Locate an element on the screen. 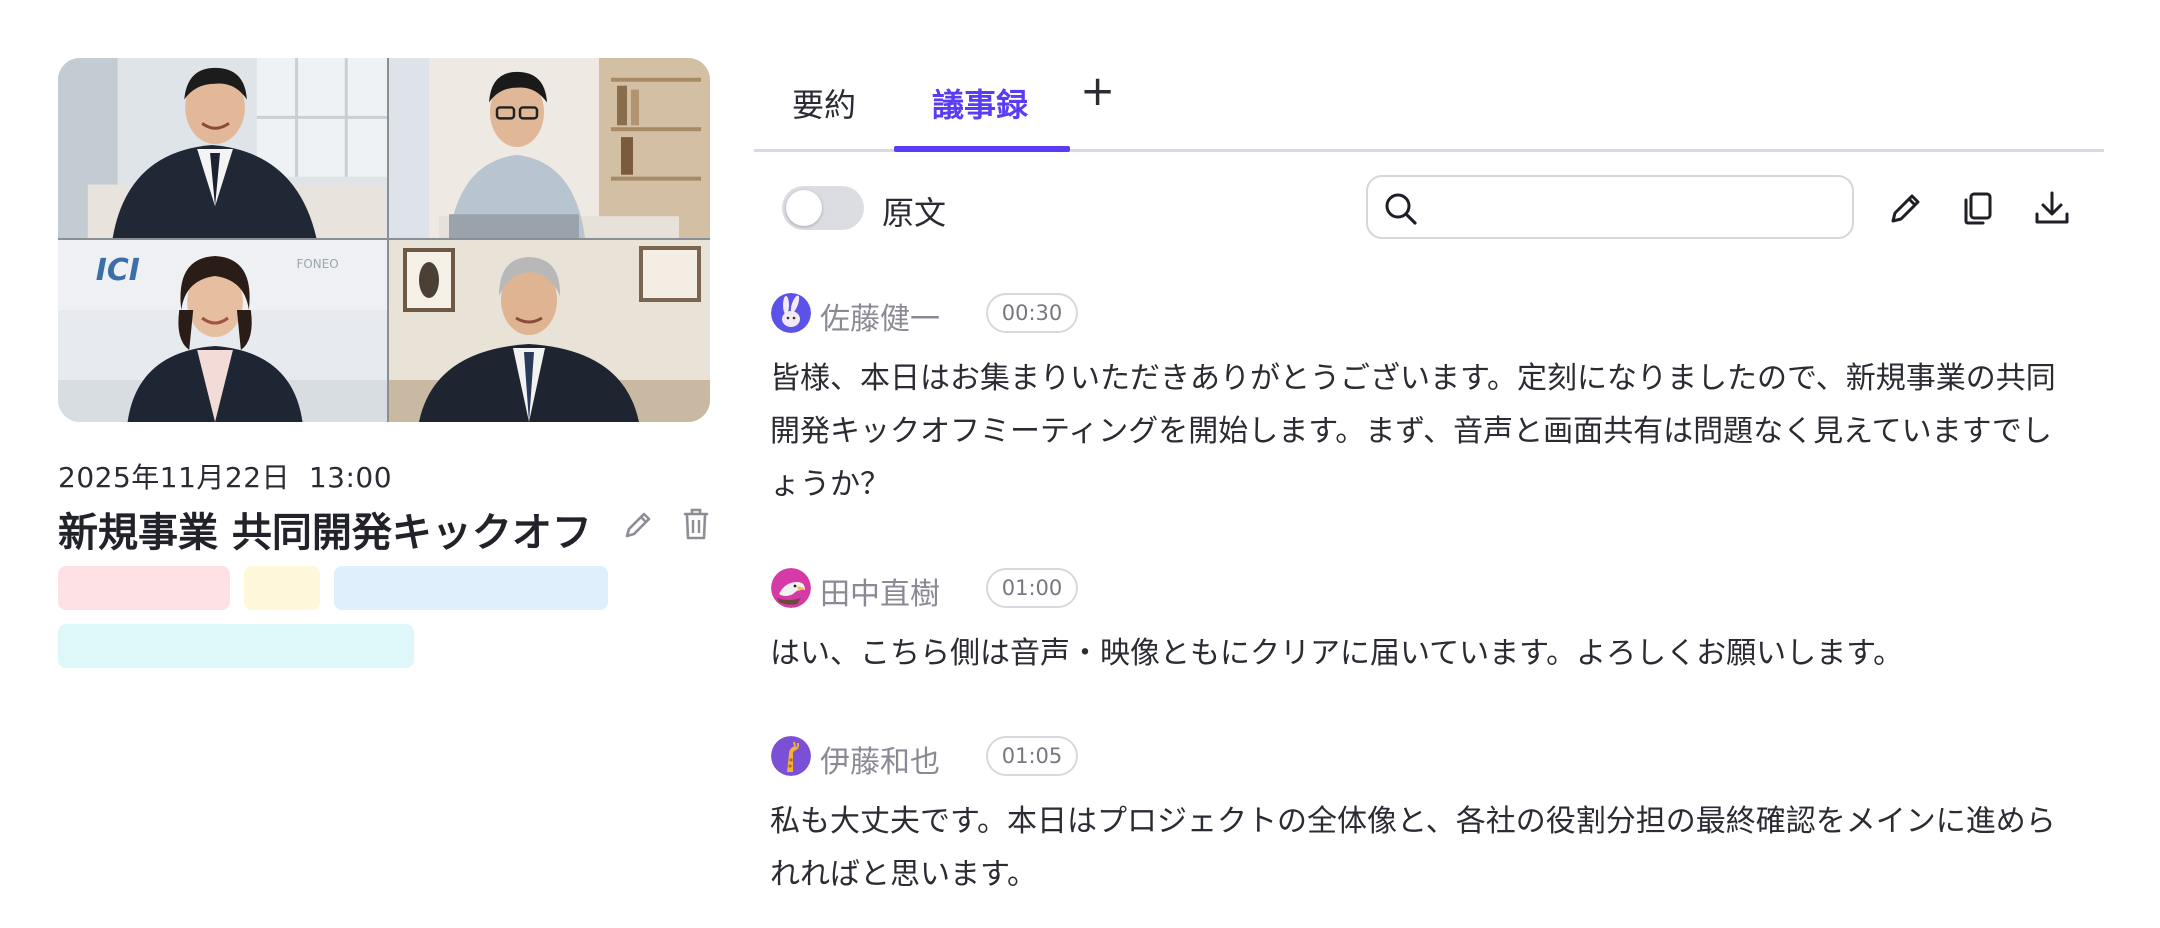 This screenshot has height=928, width=2160. copy-transcript-button is located at coordinates (1978, 208).